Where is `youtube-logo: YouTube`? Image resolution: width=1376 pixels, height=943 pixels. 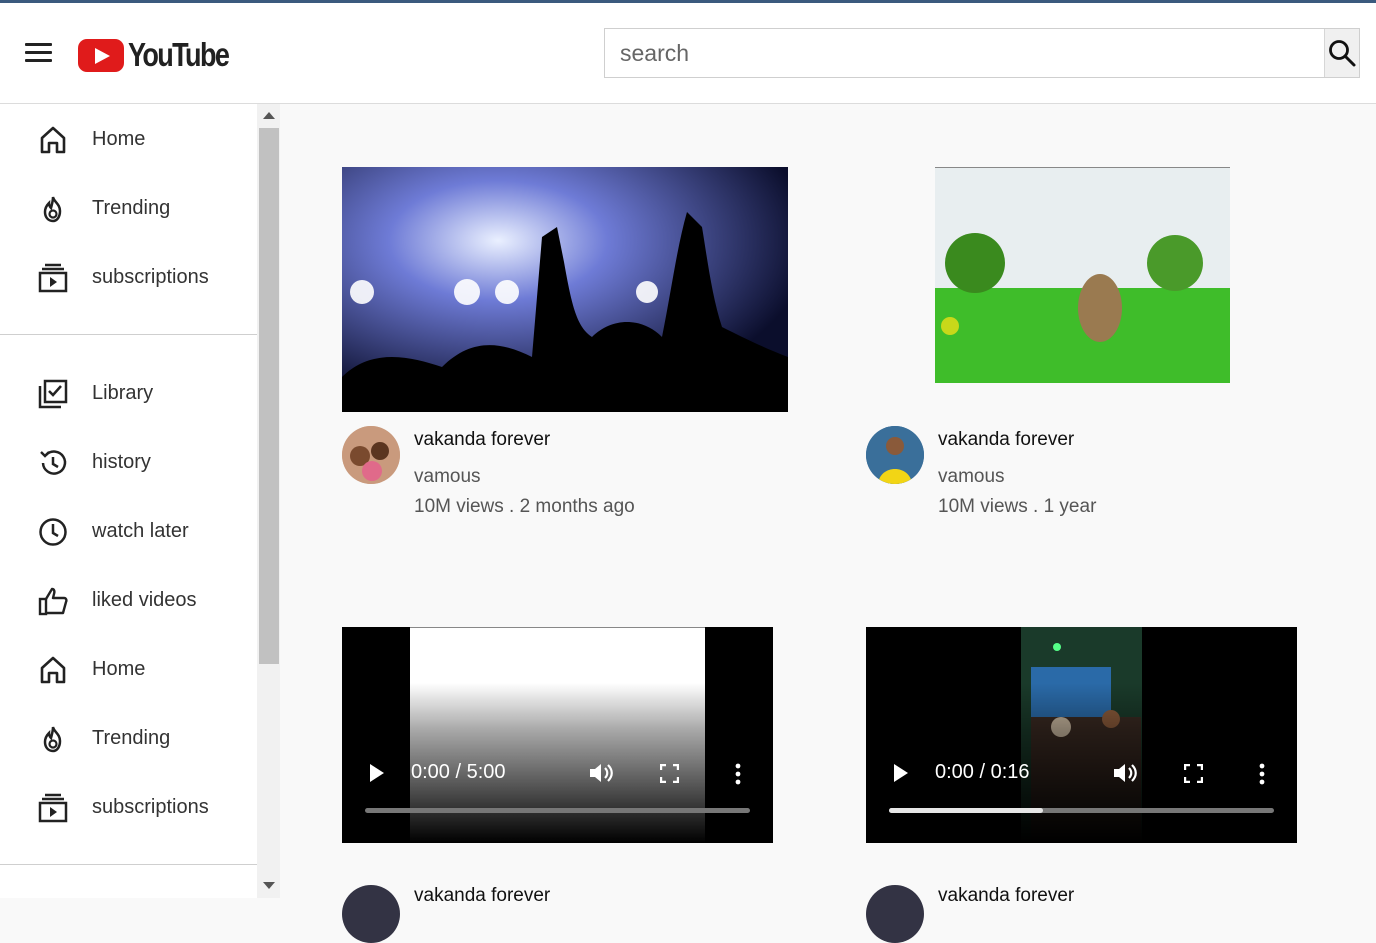
youtube-logo: YouTube is located at coordinates (164, 55).